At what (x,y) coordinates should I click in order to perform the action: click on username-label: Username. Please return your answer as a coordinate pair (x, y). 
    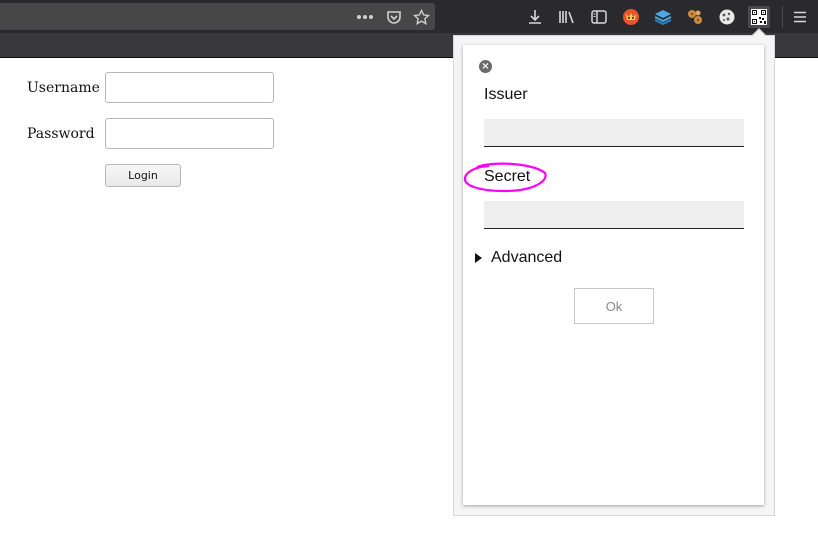
    Looking at the image, I should click on (63, 88).